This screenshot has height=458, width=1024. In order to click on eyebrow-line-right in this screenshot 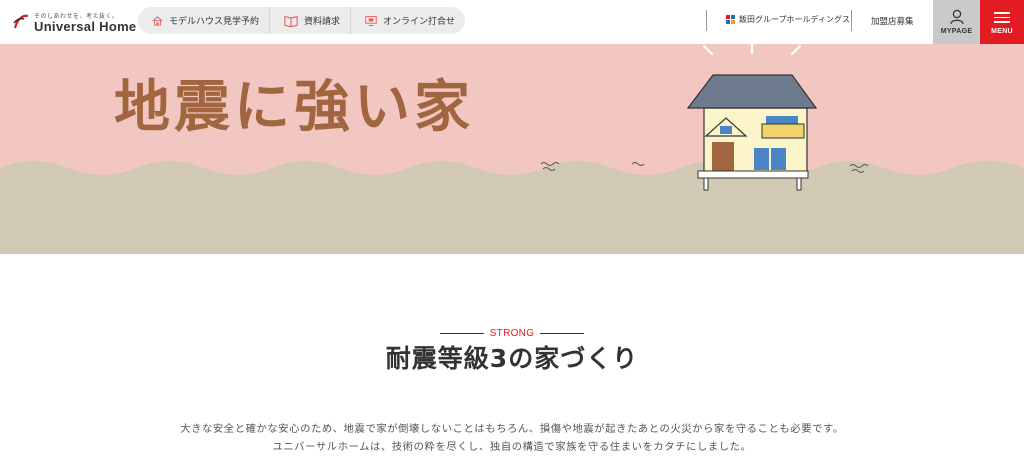, I will do `click(562, 333)`.